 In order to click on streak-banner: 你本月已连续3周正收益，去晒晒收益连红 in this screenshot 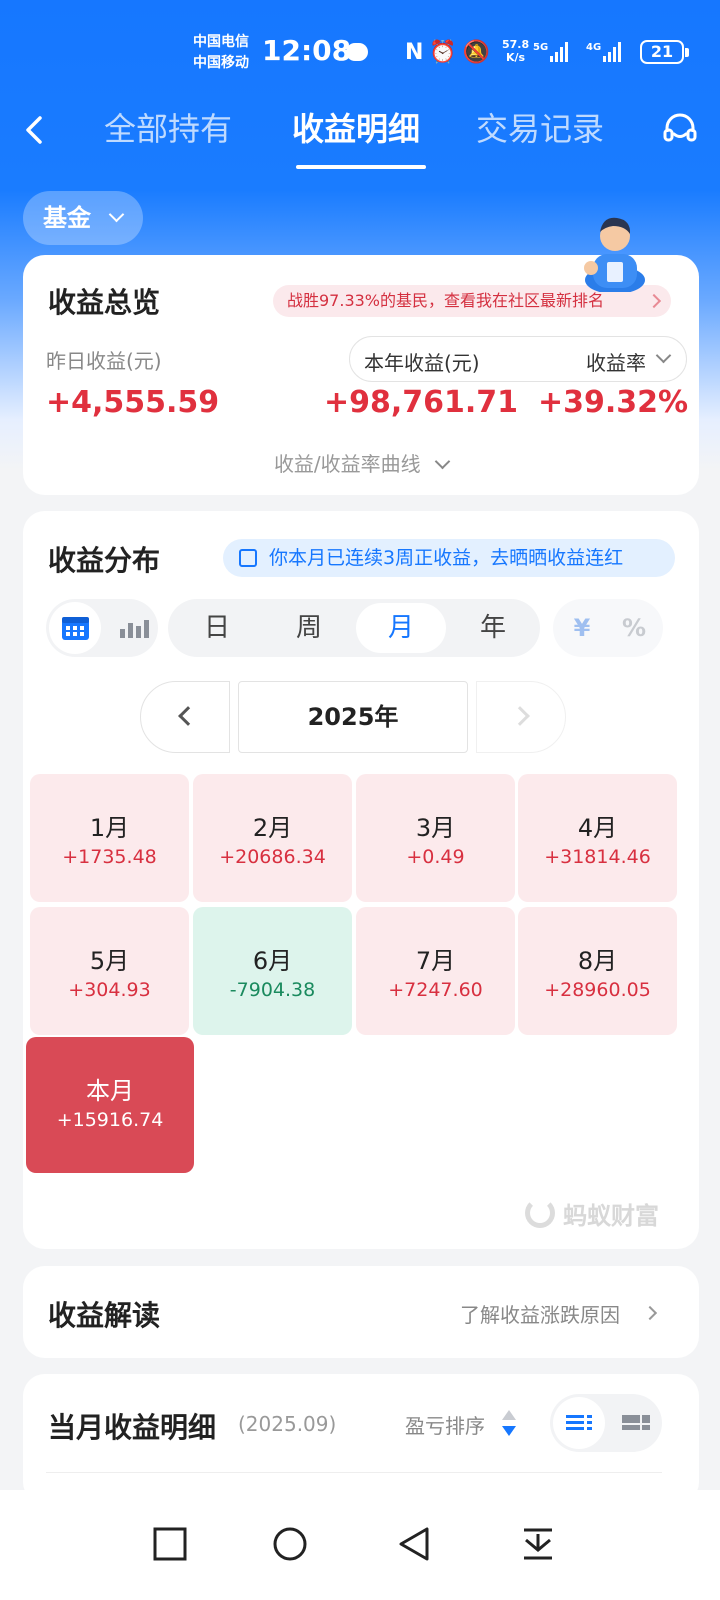, I will do `click(449, 558)`.